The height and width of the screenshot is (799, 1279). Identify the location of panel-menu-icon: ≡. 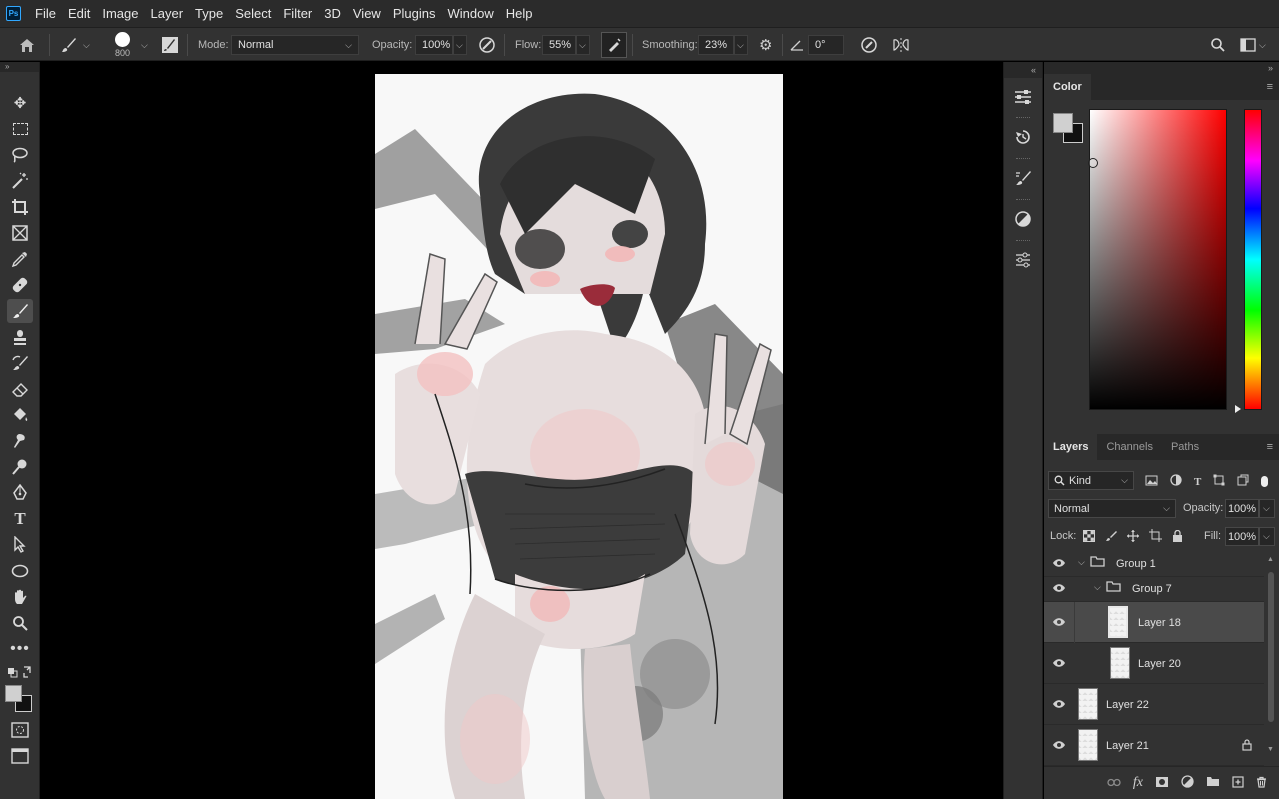
(1270, 87).